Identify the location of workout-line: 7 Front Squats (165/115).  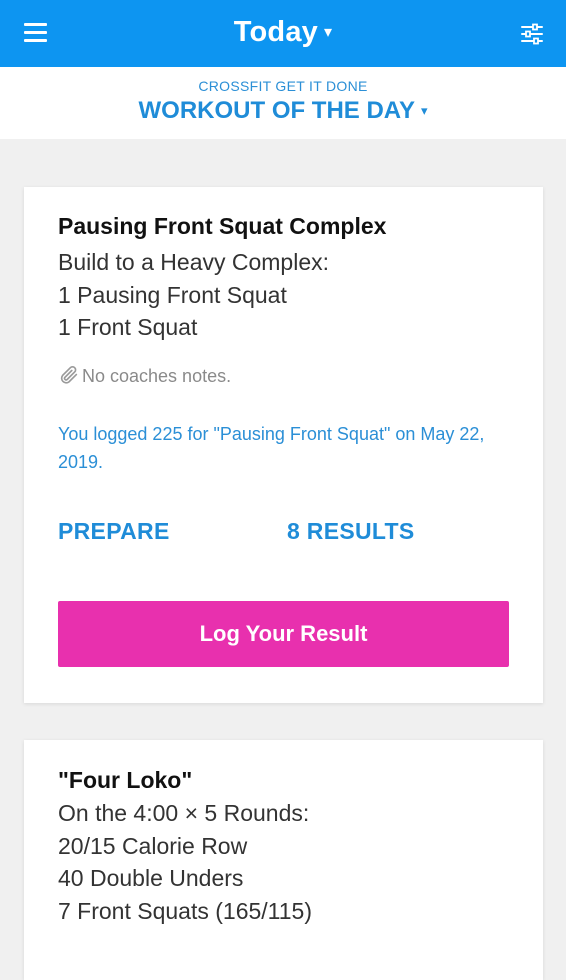
(185, 910).